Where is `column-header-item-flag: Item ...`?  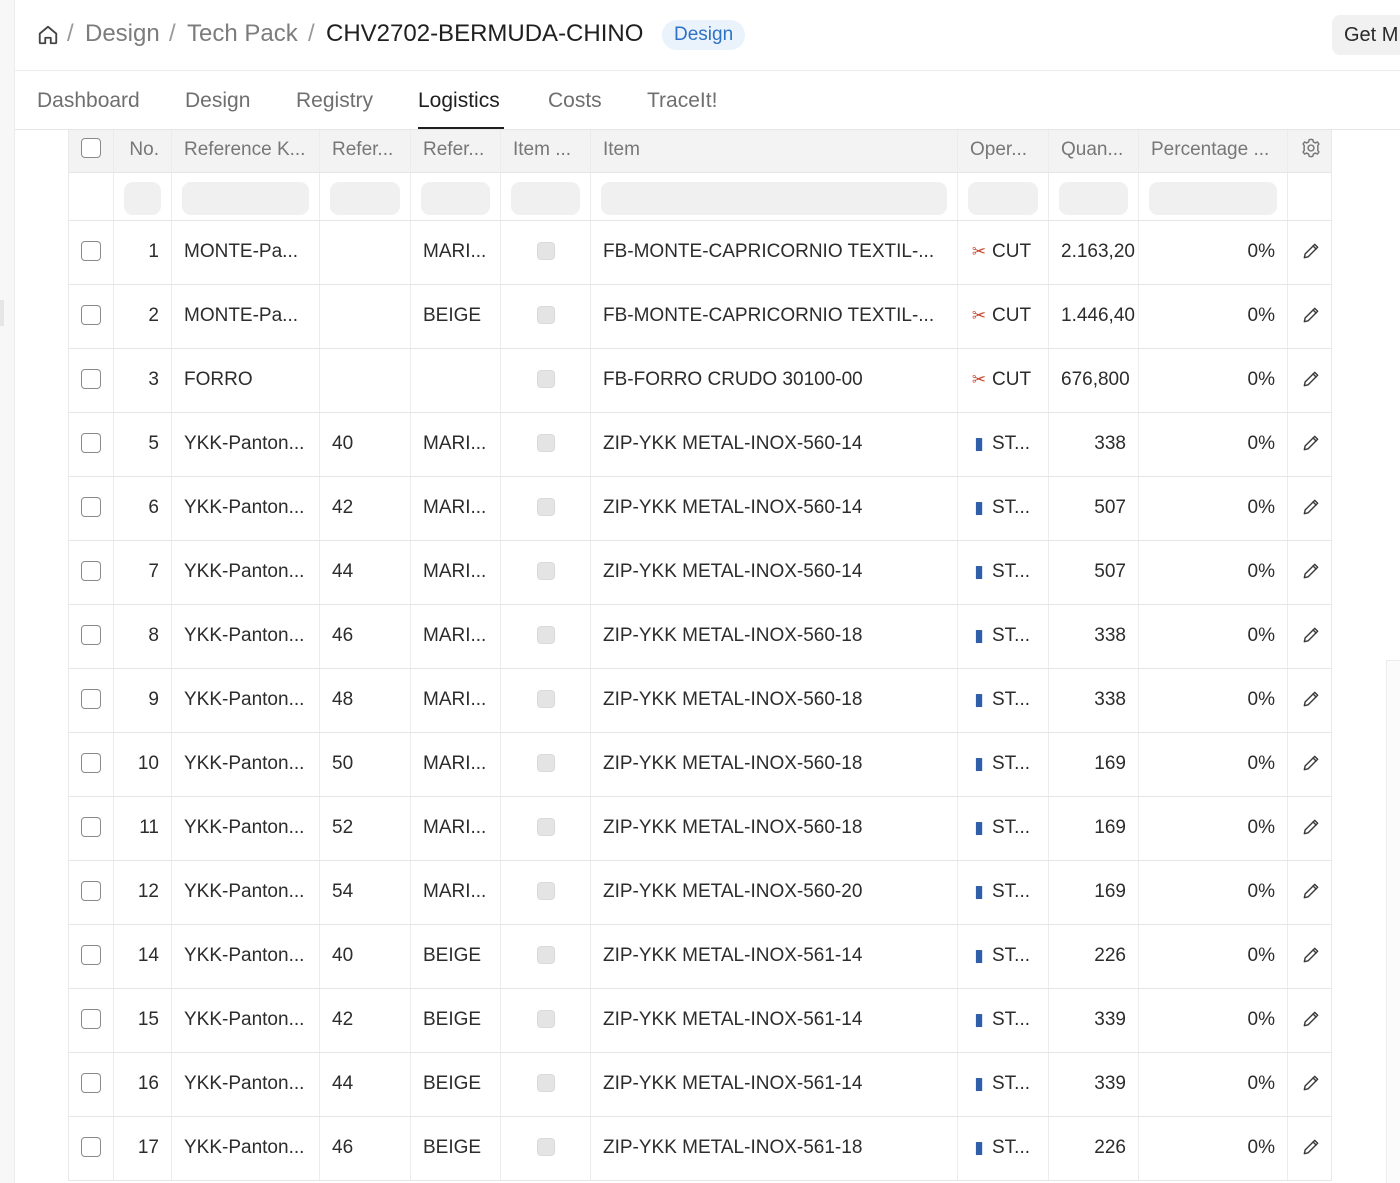
column-header-item-flag: Item ... is located at coordinates (546, 151).